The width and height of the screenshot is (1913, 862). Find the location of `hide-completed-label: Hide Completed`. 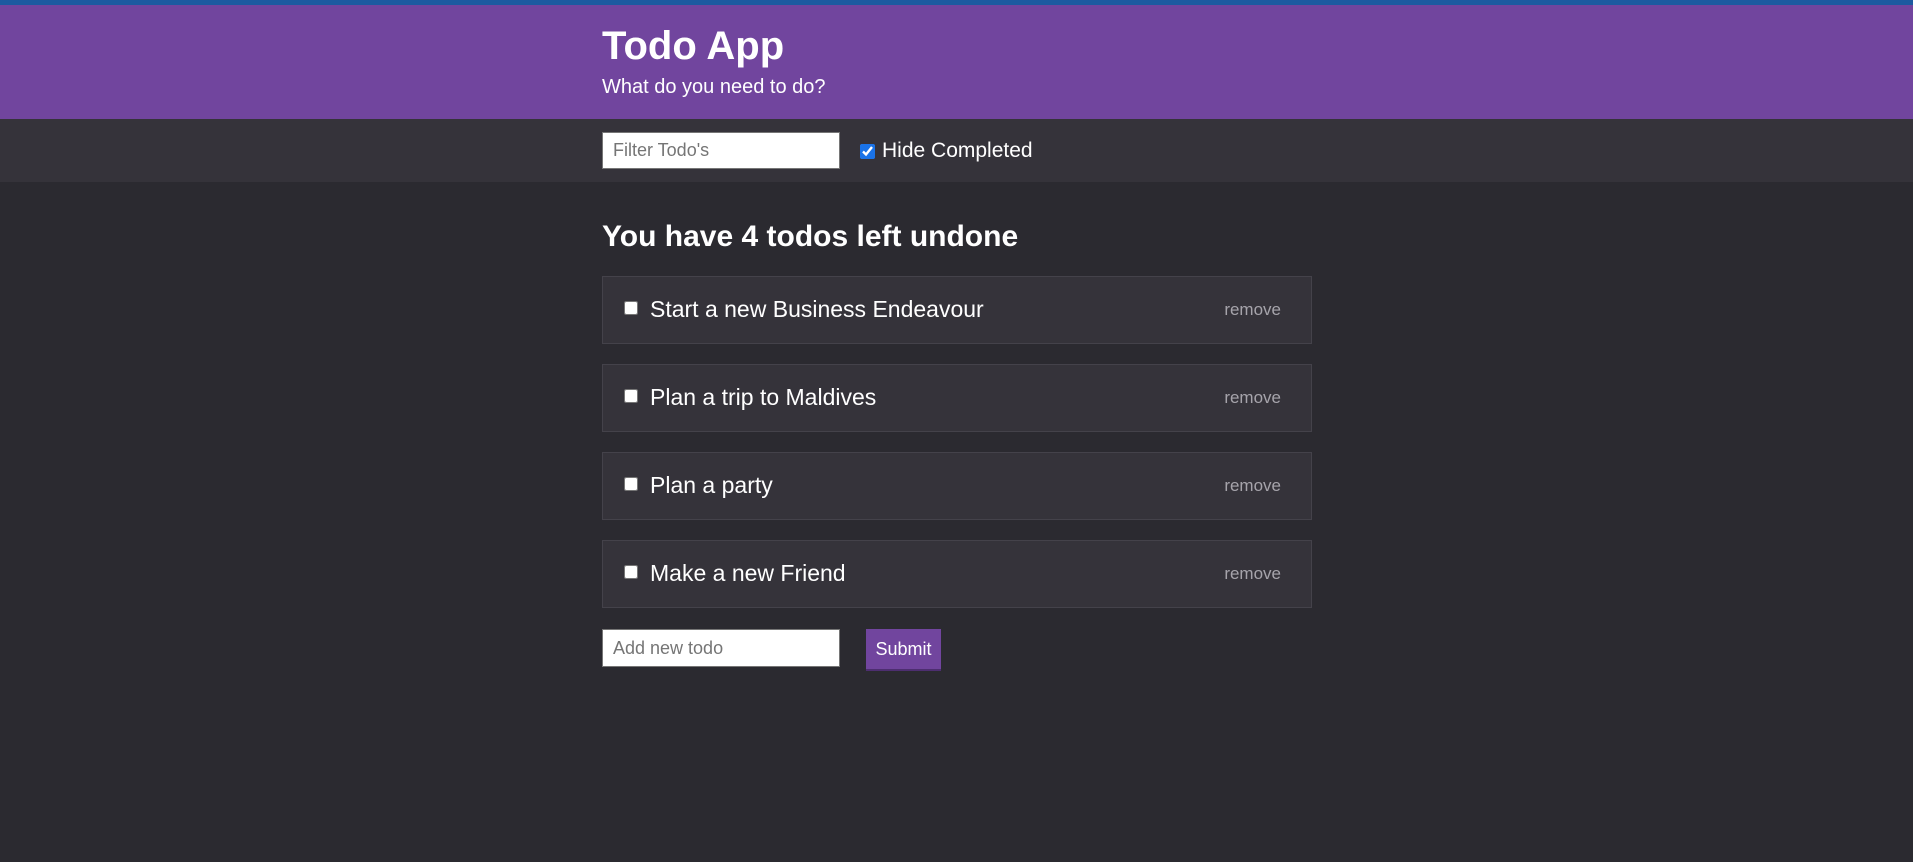

hide-completed-label: Hide Completed is located at coordinates (957, 150).